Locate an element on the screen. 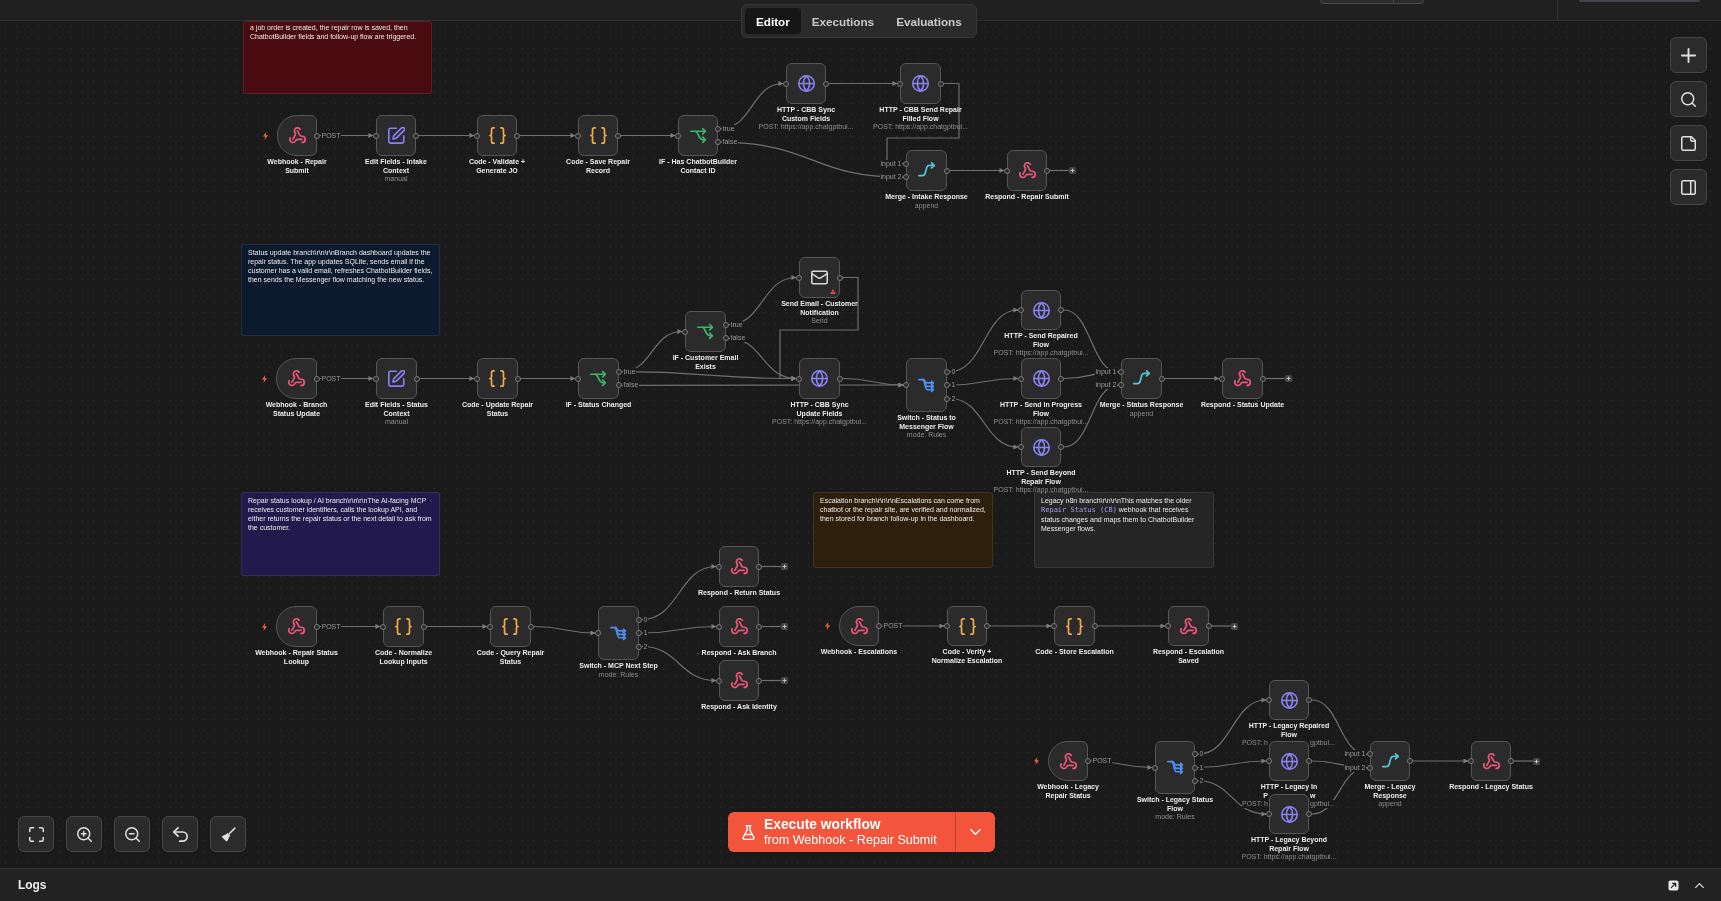 This screenshot has width=1721, height=901. zoom-out-button is located at coordinates (132, 834).